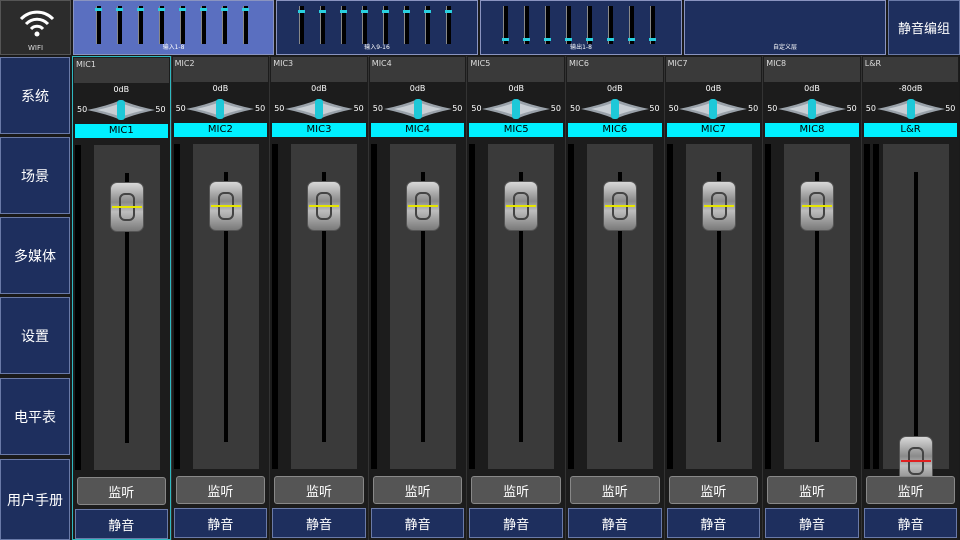 This screenshot has height=540, width=960. Describe the element at coordinates (35, 416) in the screenshot. I see `sidebar-item-level-meter: 电平表` at that location.